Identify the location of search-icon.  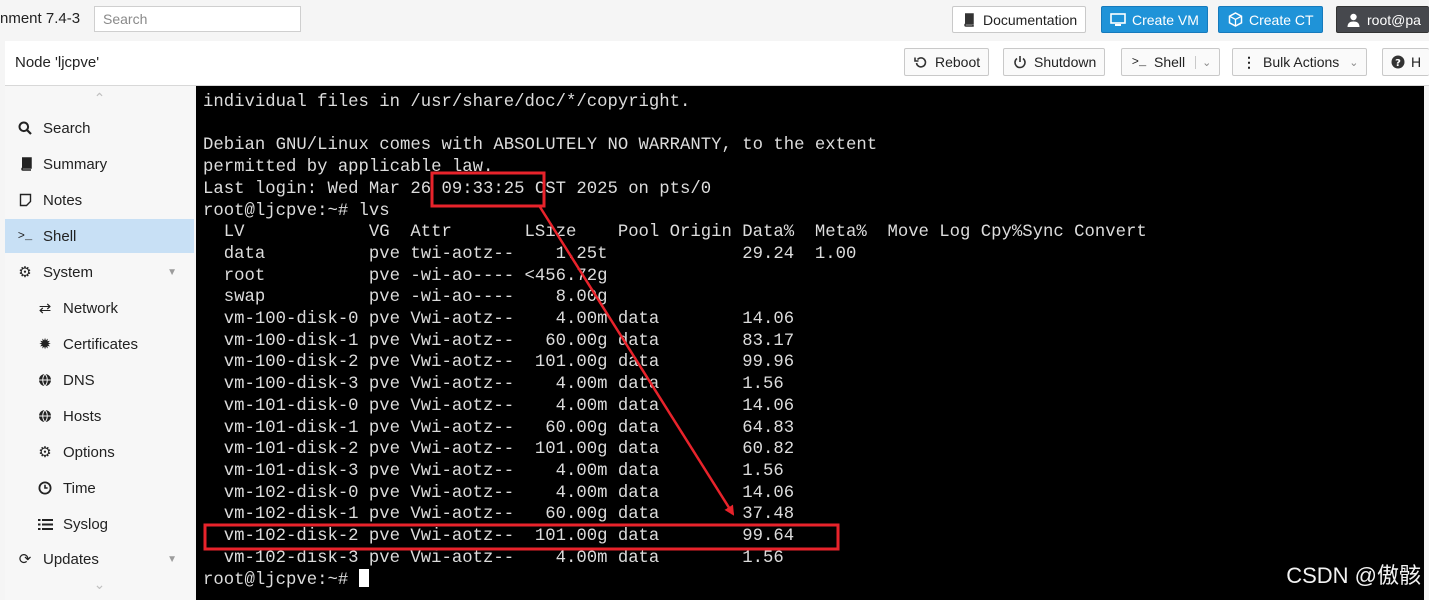
(25, 128).